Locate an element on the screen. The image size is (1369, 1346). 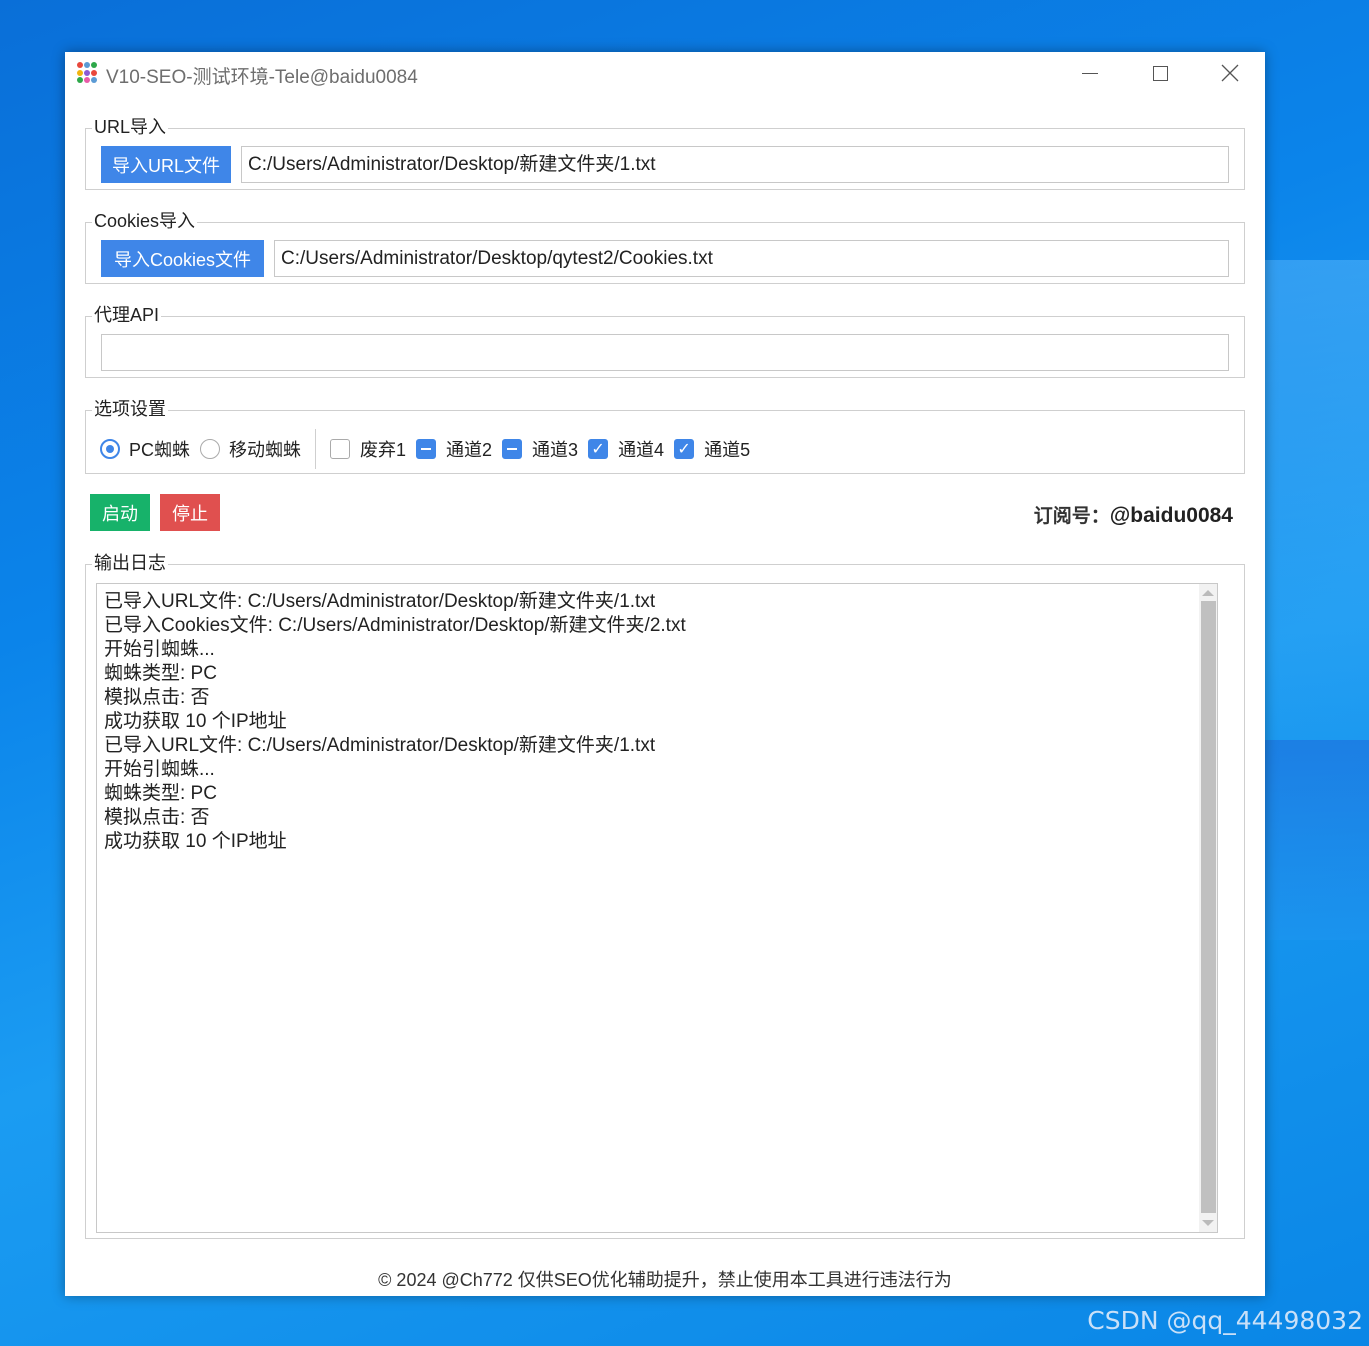
options-label: 选项设置 is located at coordinates (130, 409).